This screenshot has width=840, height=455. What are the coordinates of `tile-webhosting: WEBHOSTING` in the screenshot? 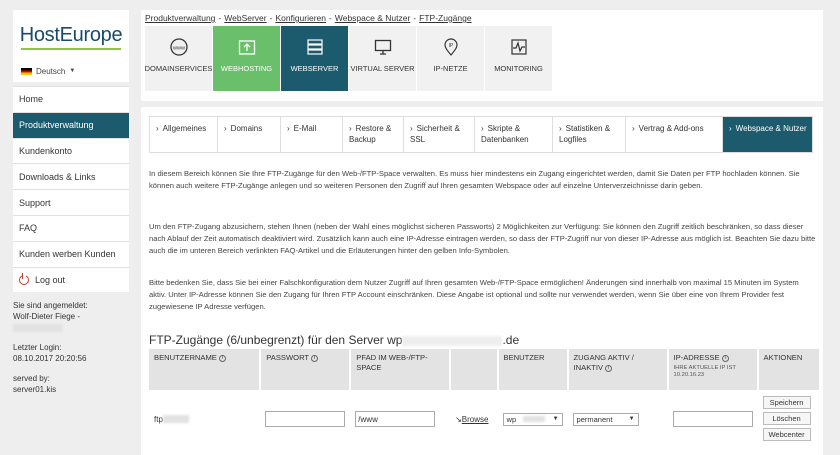 It's located at (246, 58).